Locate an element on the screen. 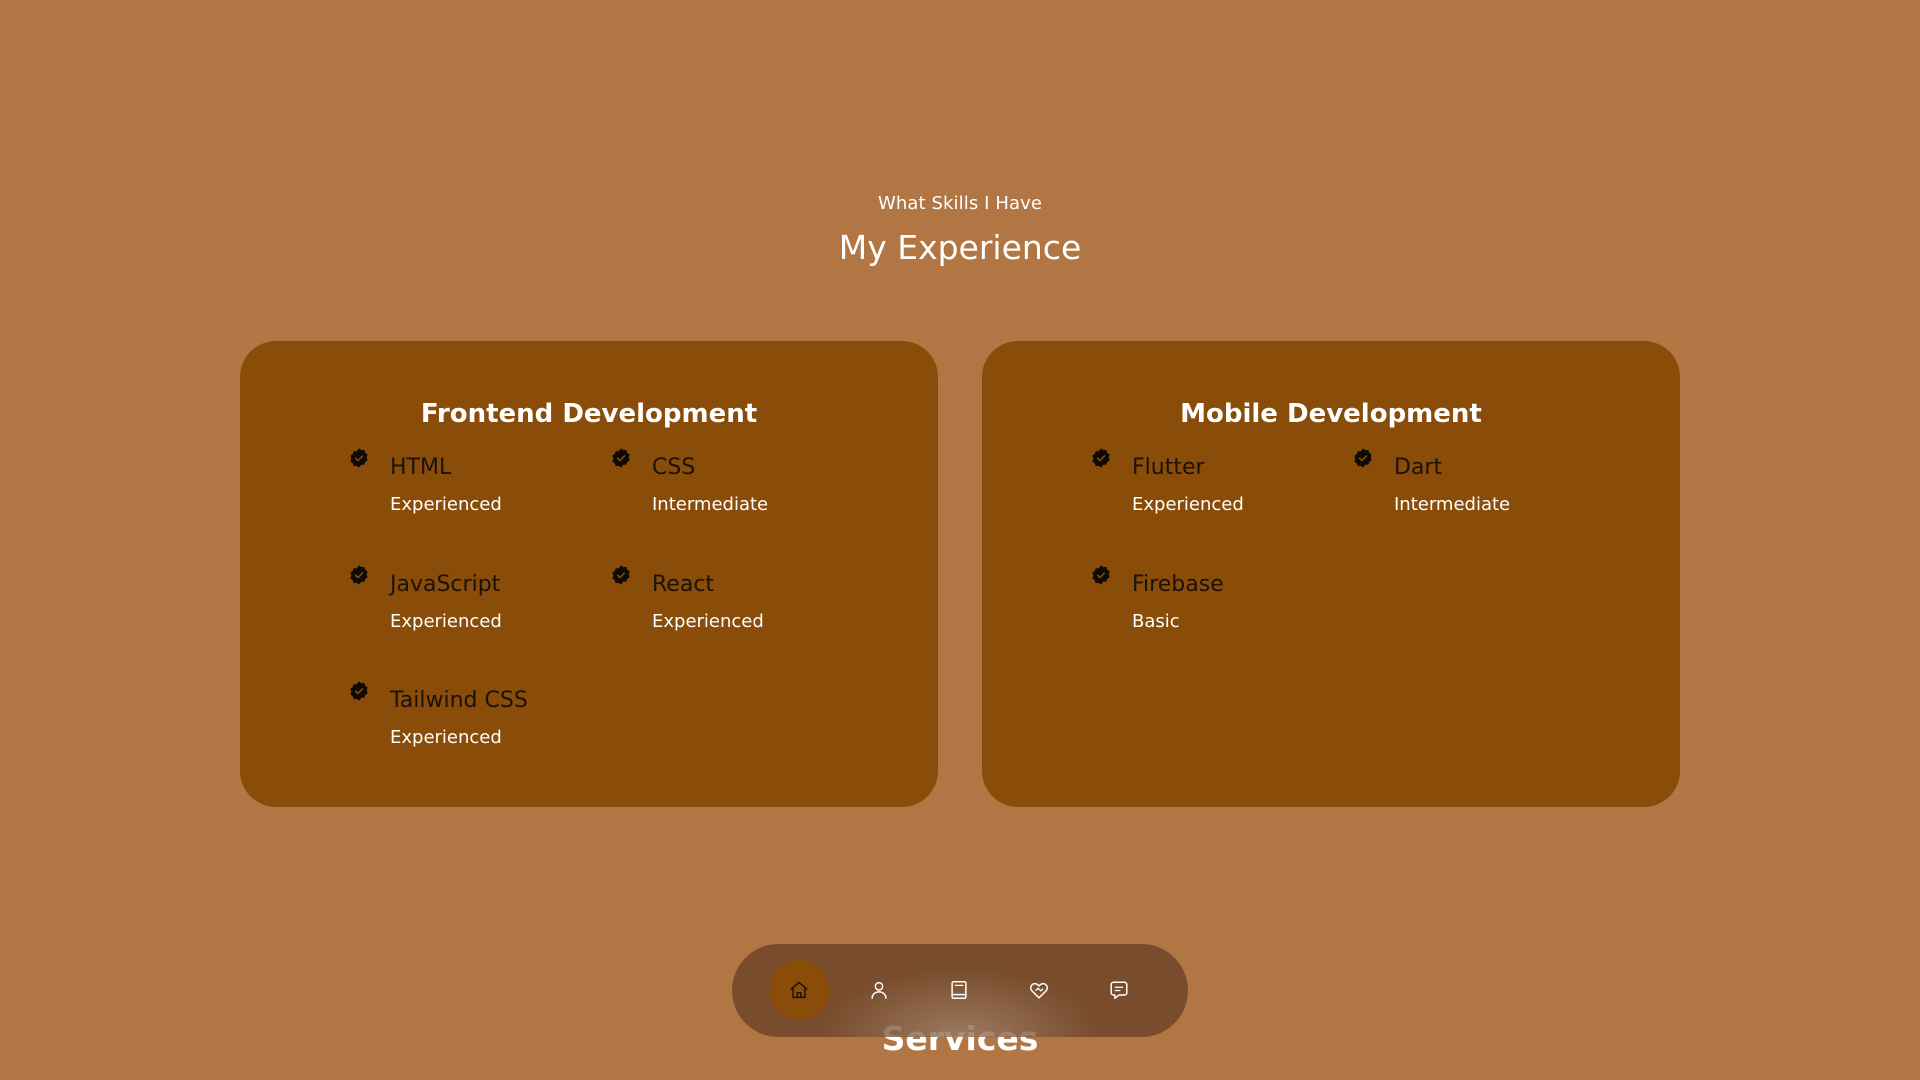 The image size is (1920, 1080). section-eyebrow: What Skills I Have is located at coordinates (960, 203).